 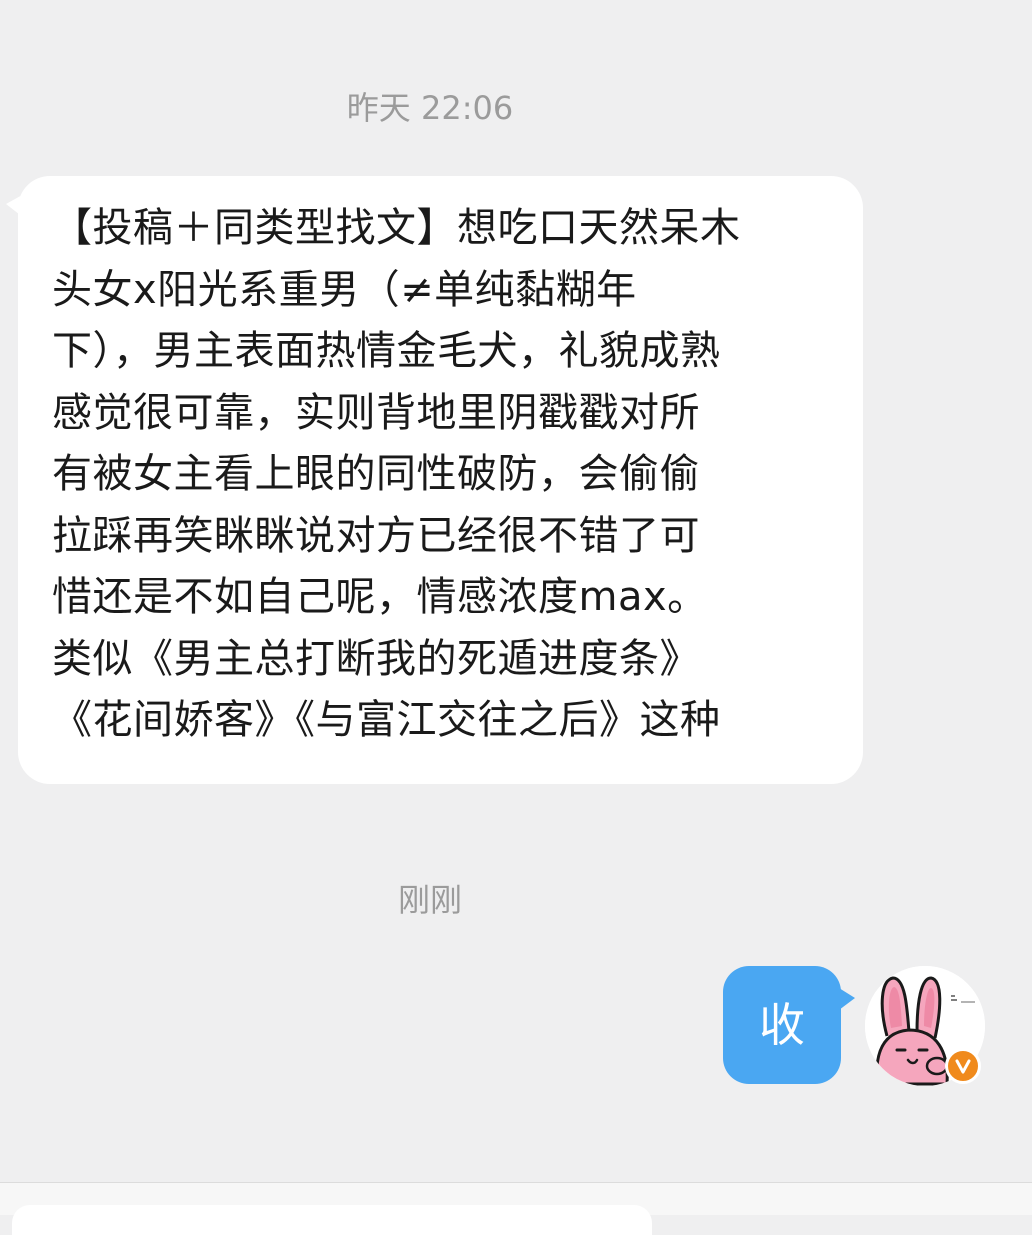 What do you see at coordinates (430, 108) in the screenshot?
I see `timestamp-yesterday: 昨天 22:06` at bounding box center [430, 108].